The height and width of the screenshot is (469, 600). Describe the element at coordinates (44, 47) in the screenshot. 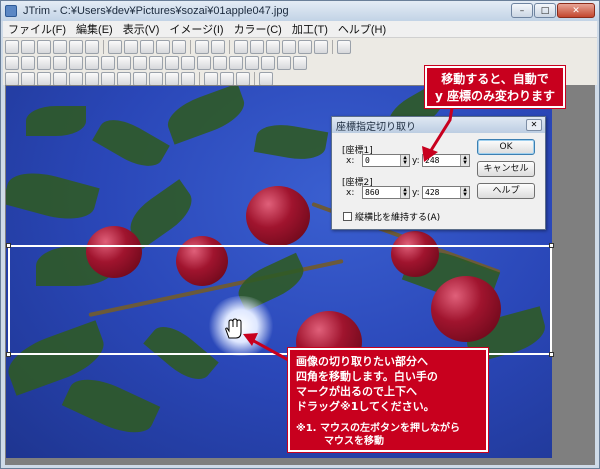

I see `folder-icon` at that location.